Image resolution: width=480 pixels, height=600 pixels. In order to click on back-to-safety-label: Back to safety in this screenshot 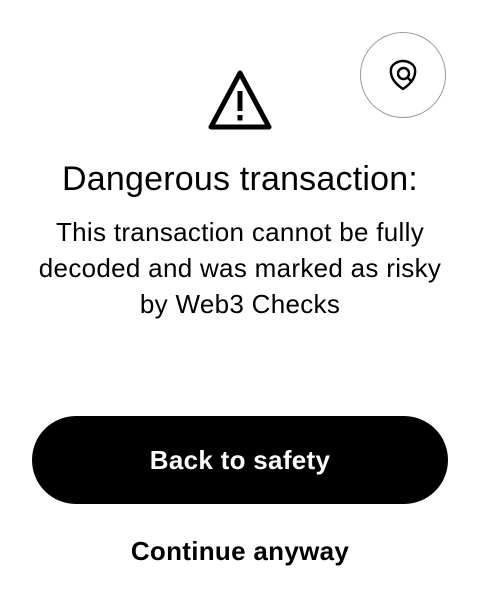, I will do `click(240, 459)`.